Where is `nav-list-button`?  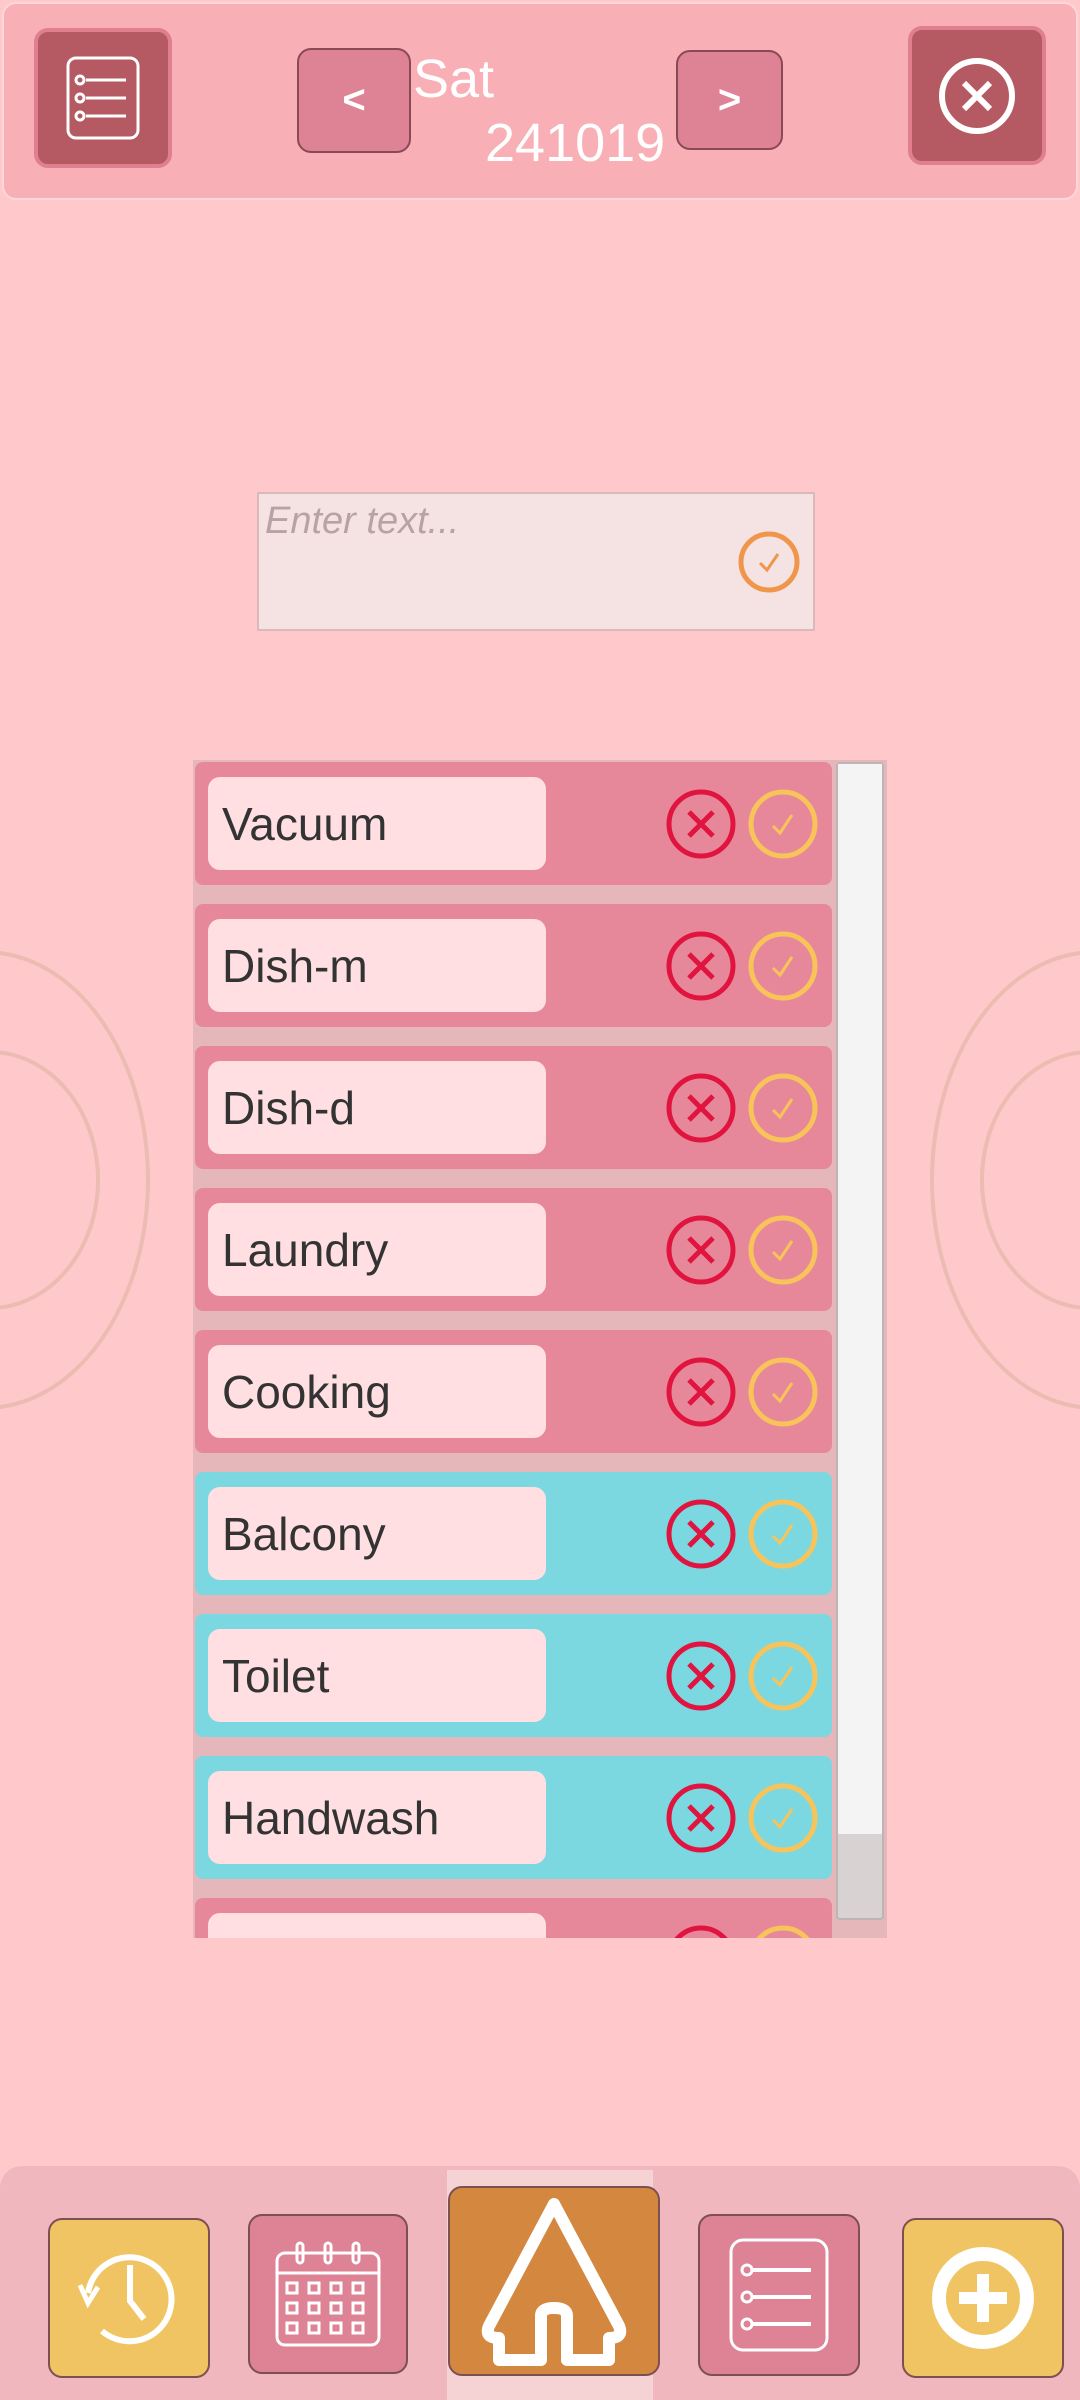
nav-list-button is located at coordinates (779, 2295).